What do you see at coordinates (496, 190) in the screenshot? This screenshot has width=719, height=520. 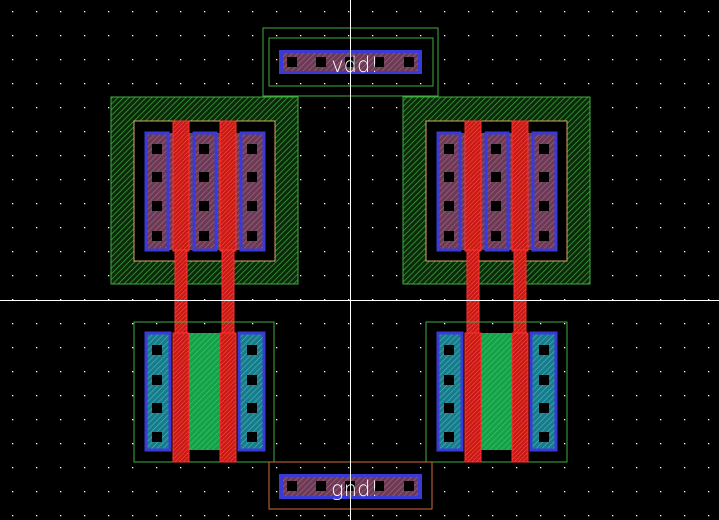 I see `pmos-right` at bounding box center [496, 190].